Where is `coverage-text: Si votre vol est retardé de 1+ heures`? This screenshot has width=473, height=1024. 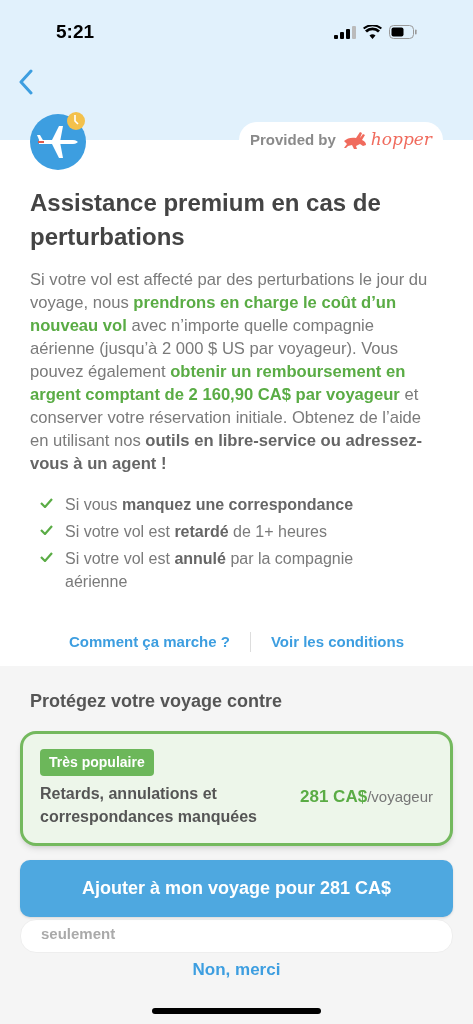 coverage-text: Si votre vol est retardé de 1+ heures is located at coordinates (196, 532).